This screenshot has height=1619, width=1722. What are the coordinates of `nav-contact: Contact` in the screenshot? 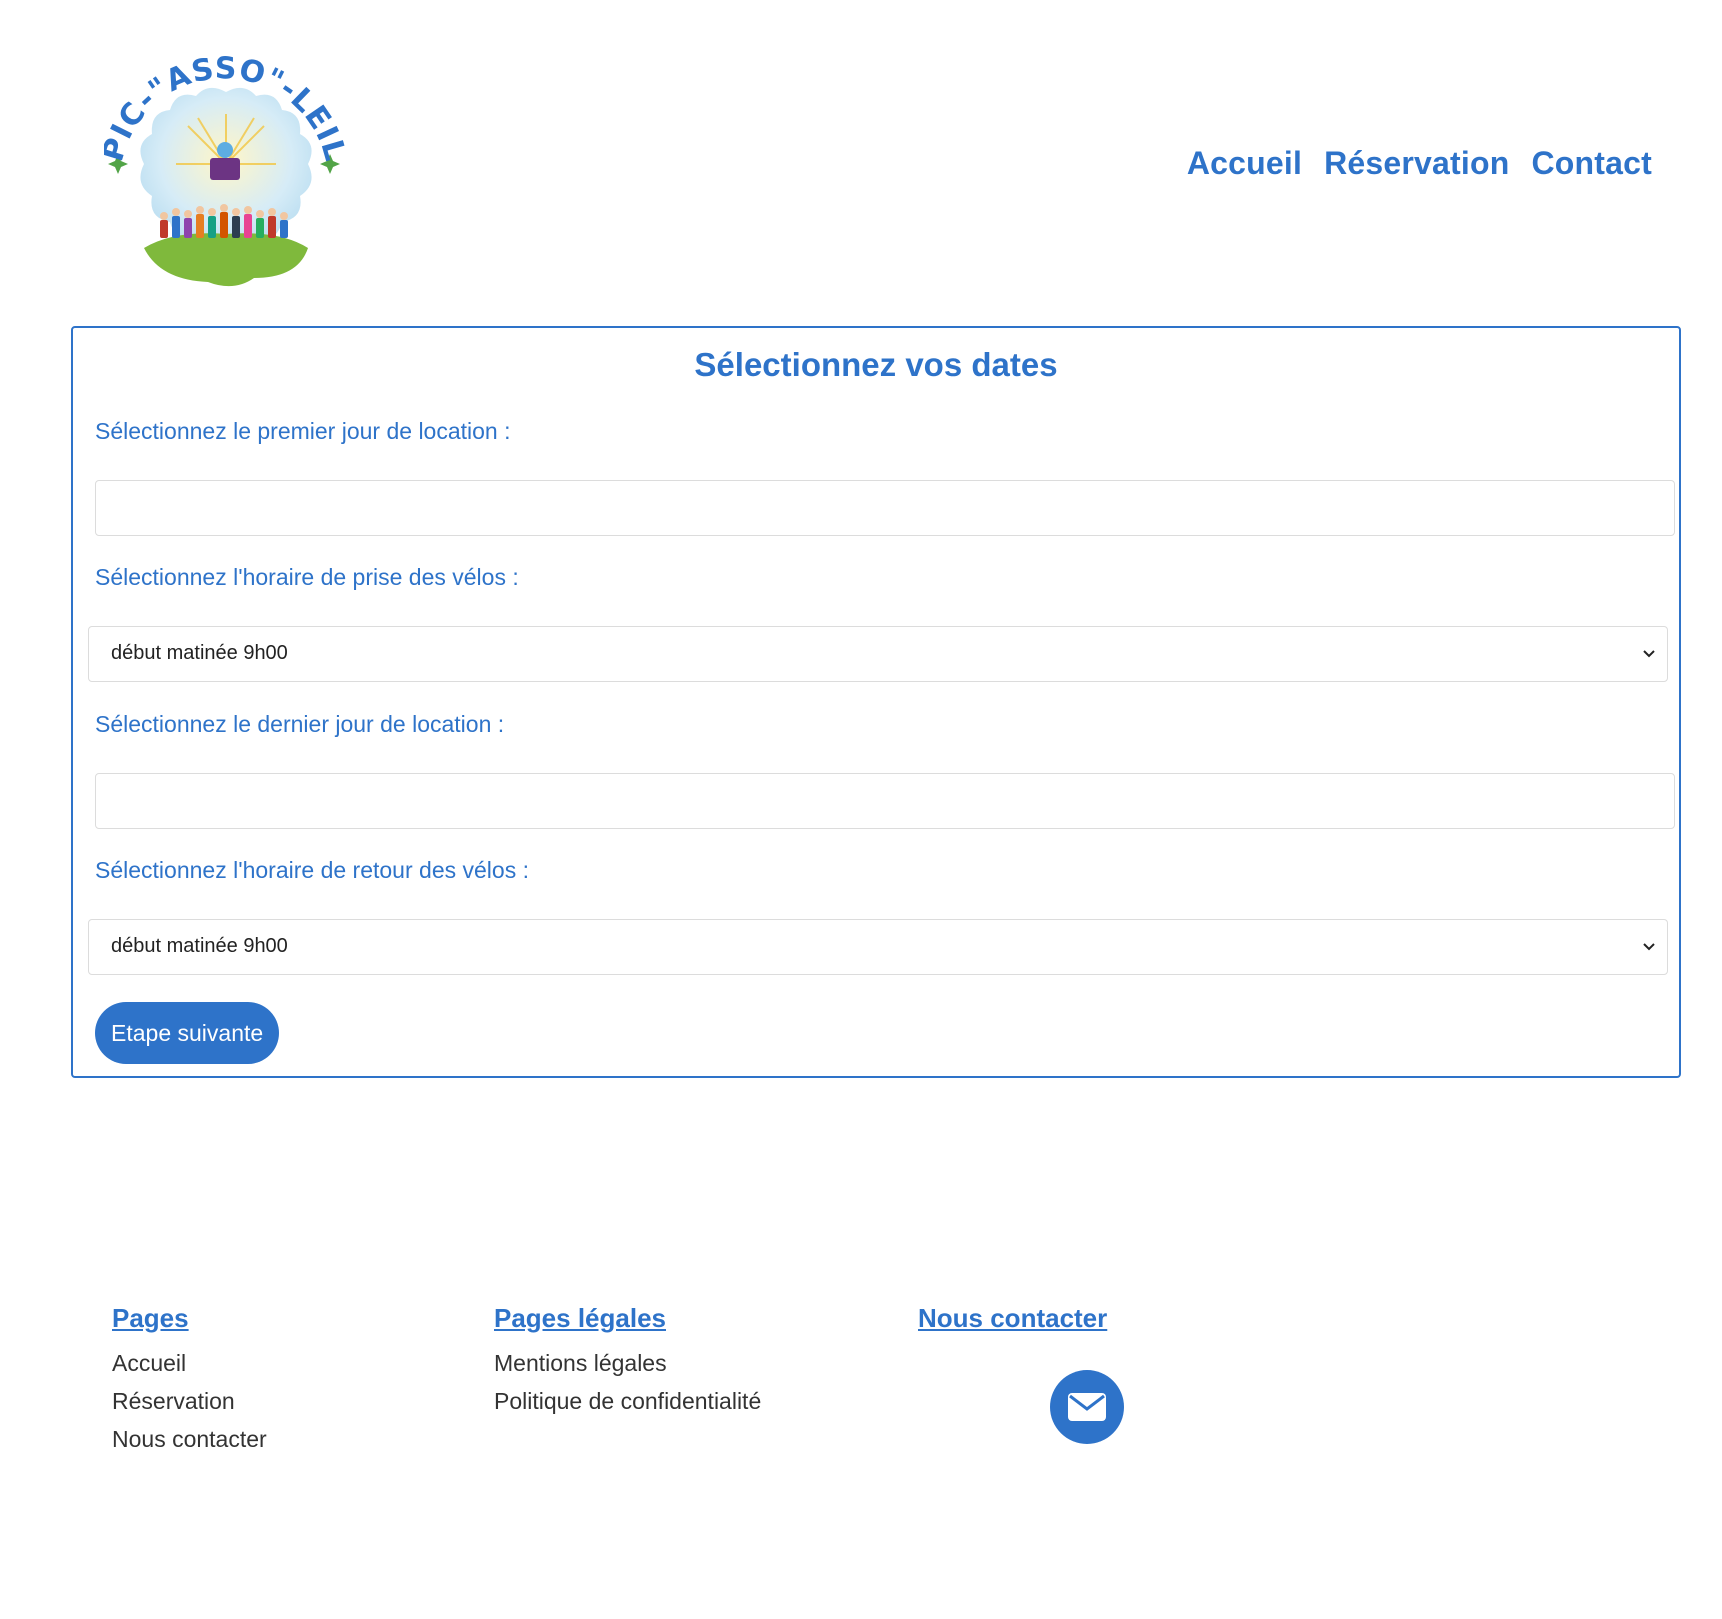 It's located at (1591, 163).